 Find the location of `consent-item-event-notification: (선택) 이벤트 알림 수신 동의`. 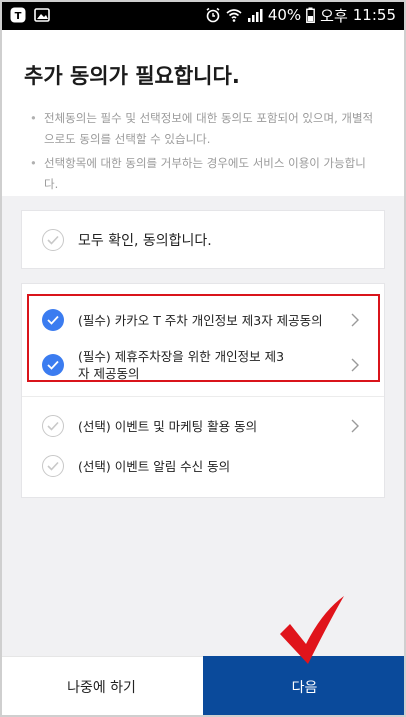

consent-item-event-notification: (선택) 이벤트 알림 수신 동의 is located at coordinates (203, 466).